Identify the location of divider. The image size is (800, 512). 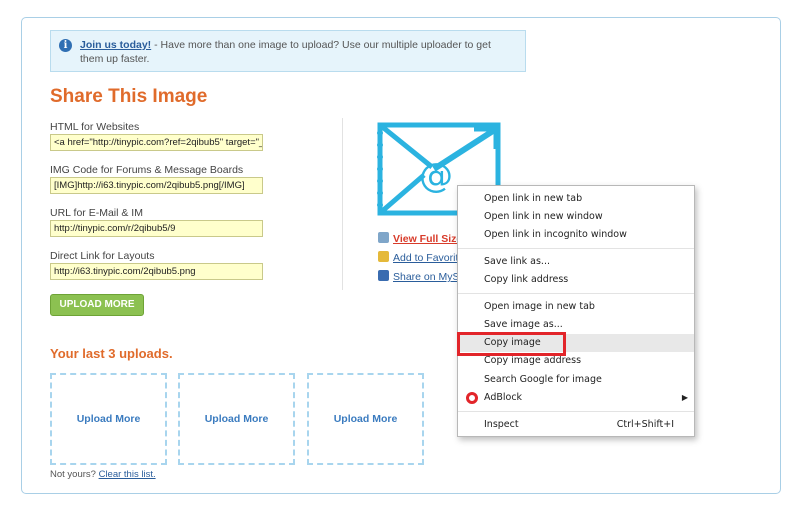
(342, 204).